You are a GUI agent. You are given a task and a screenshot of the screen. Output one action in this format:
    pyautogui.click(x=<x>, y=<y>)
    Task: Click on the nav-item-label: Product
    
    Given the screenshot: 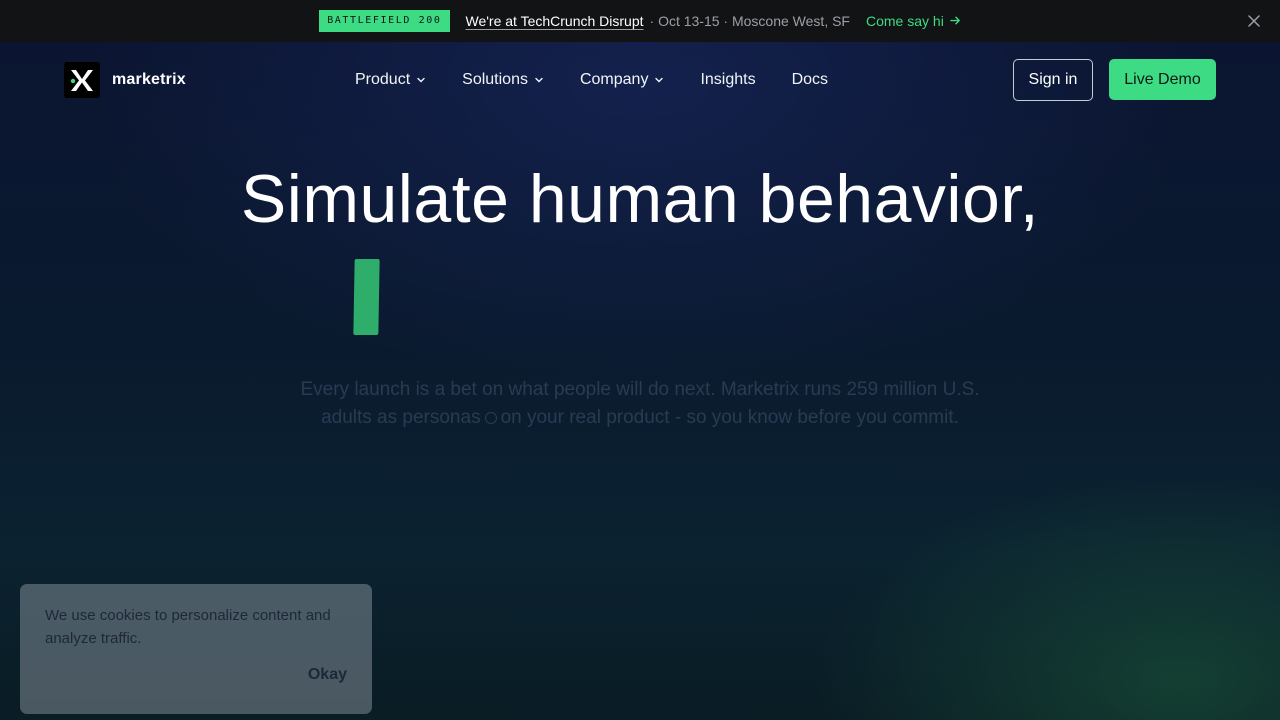 What is the action you would take?
    pyautogui.click(x=383, y=79)
    